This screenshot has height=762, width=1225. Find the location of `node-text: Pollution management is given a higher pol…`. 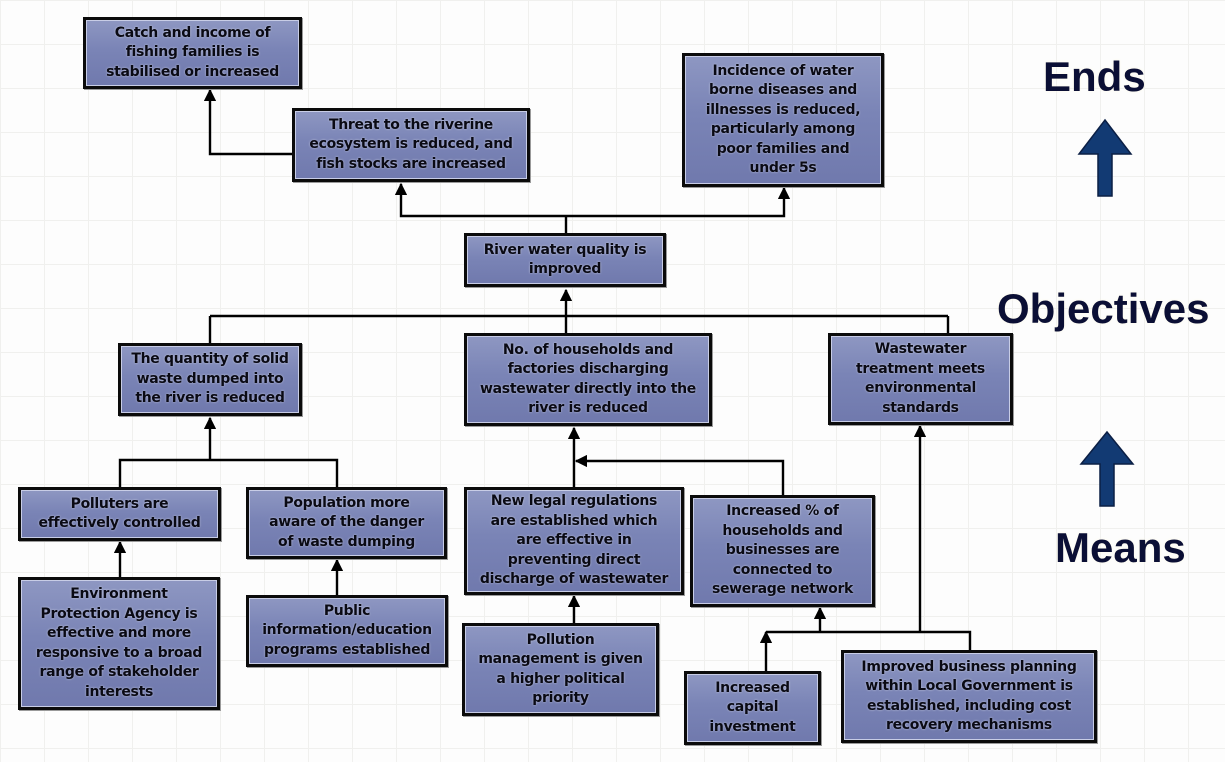

node-text: Pollution management is given a higher pol… is located at coordinates (560, 669).